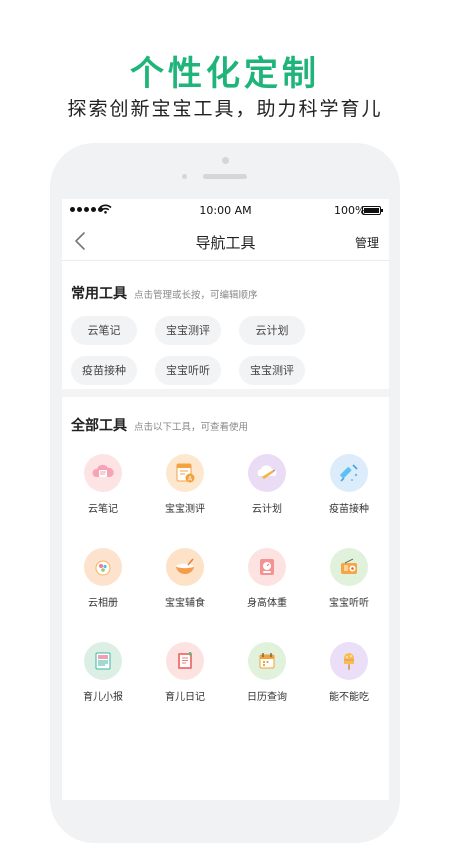 Image resolution: width=450 pixels, height=843 pixels. Describe the element at coordinates (103, 697) in the screenshot. I see `tool-label: 育儿小报` at that location.